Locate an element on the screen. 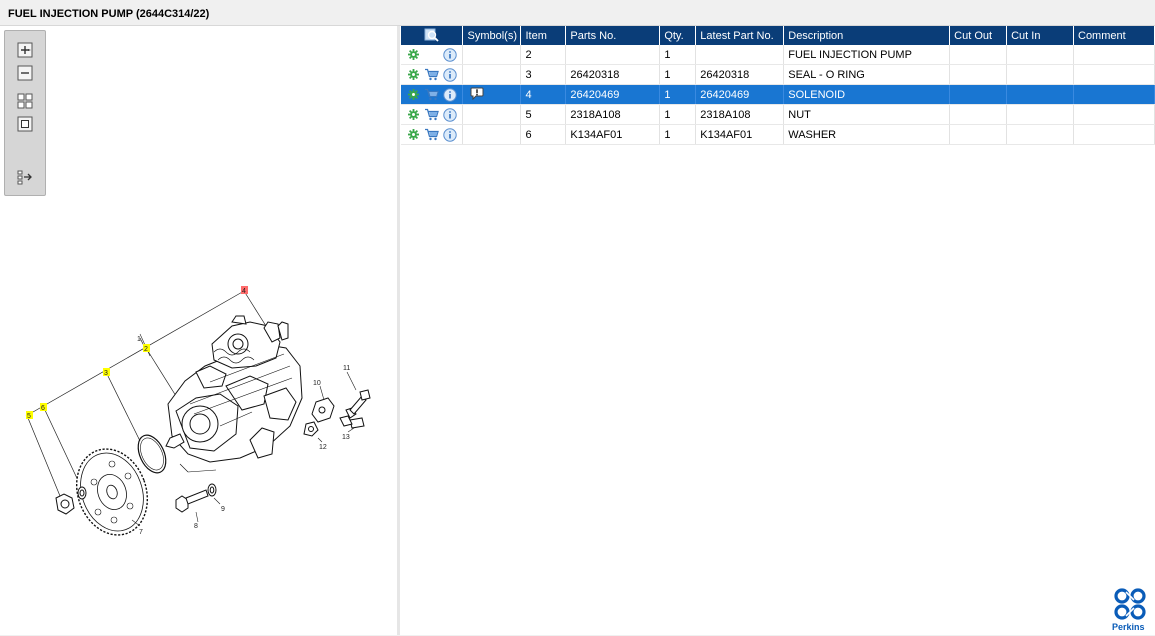  column-header-comment: Comment is located at coordinates (1114, 35).